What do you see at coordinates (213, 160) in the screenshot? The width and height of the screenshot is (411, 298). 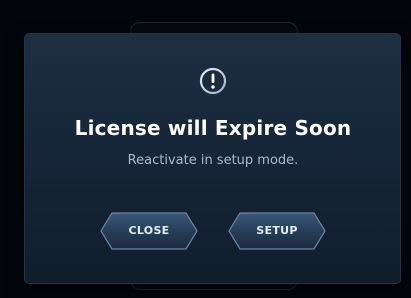 I see `dialog-subtitle: Reactivate in setup mode.` at bounding box center [213, 160].